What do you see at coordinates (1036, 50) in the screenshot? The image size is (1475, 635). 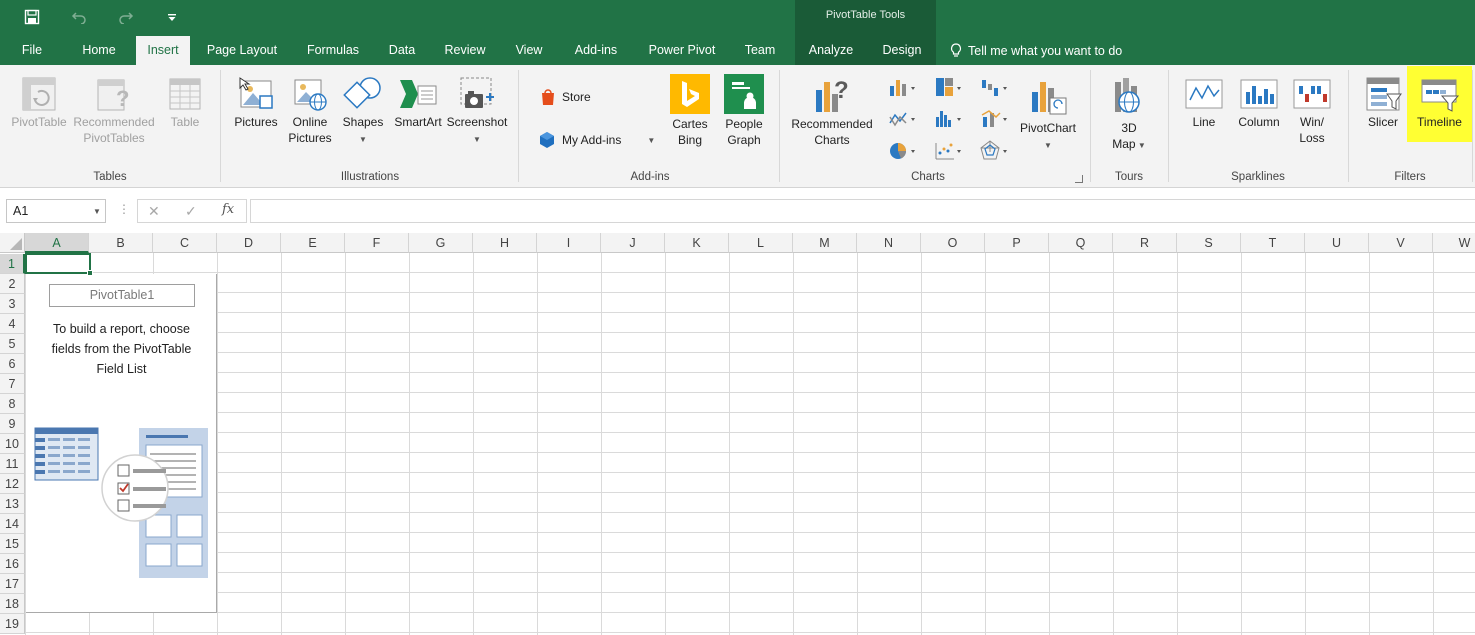 I see `tell-me-search: Tell me what you want to do` at bounding box center [1036, 50].